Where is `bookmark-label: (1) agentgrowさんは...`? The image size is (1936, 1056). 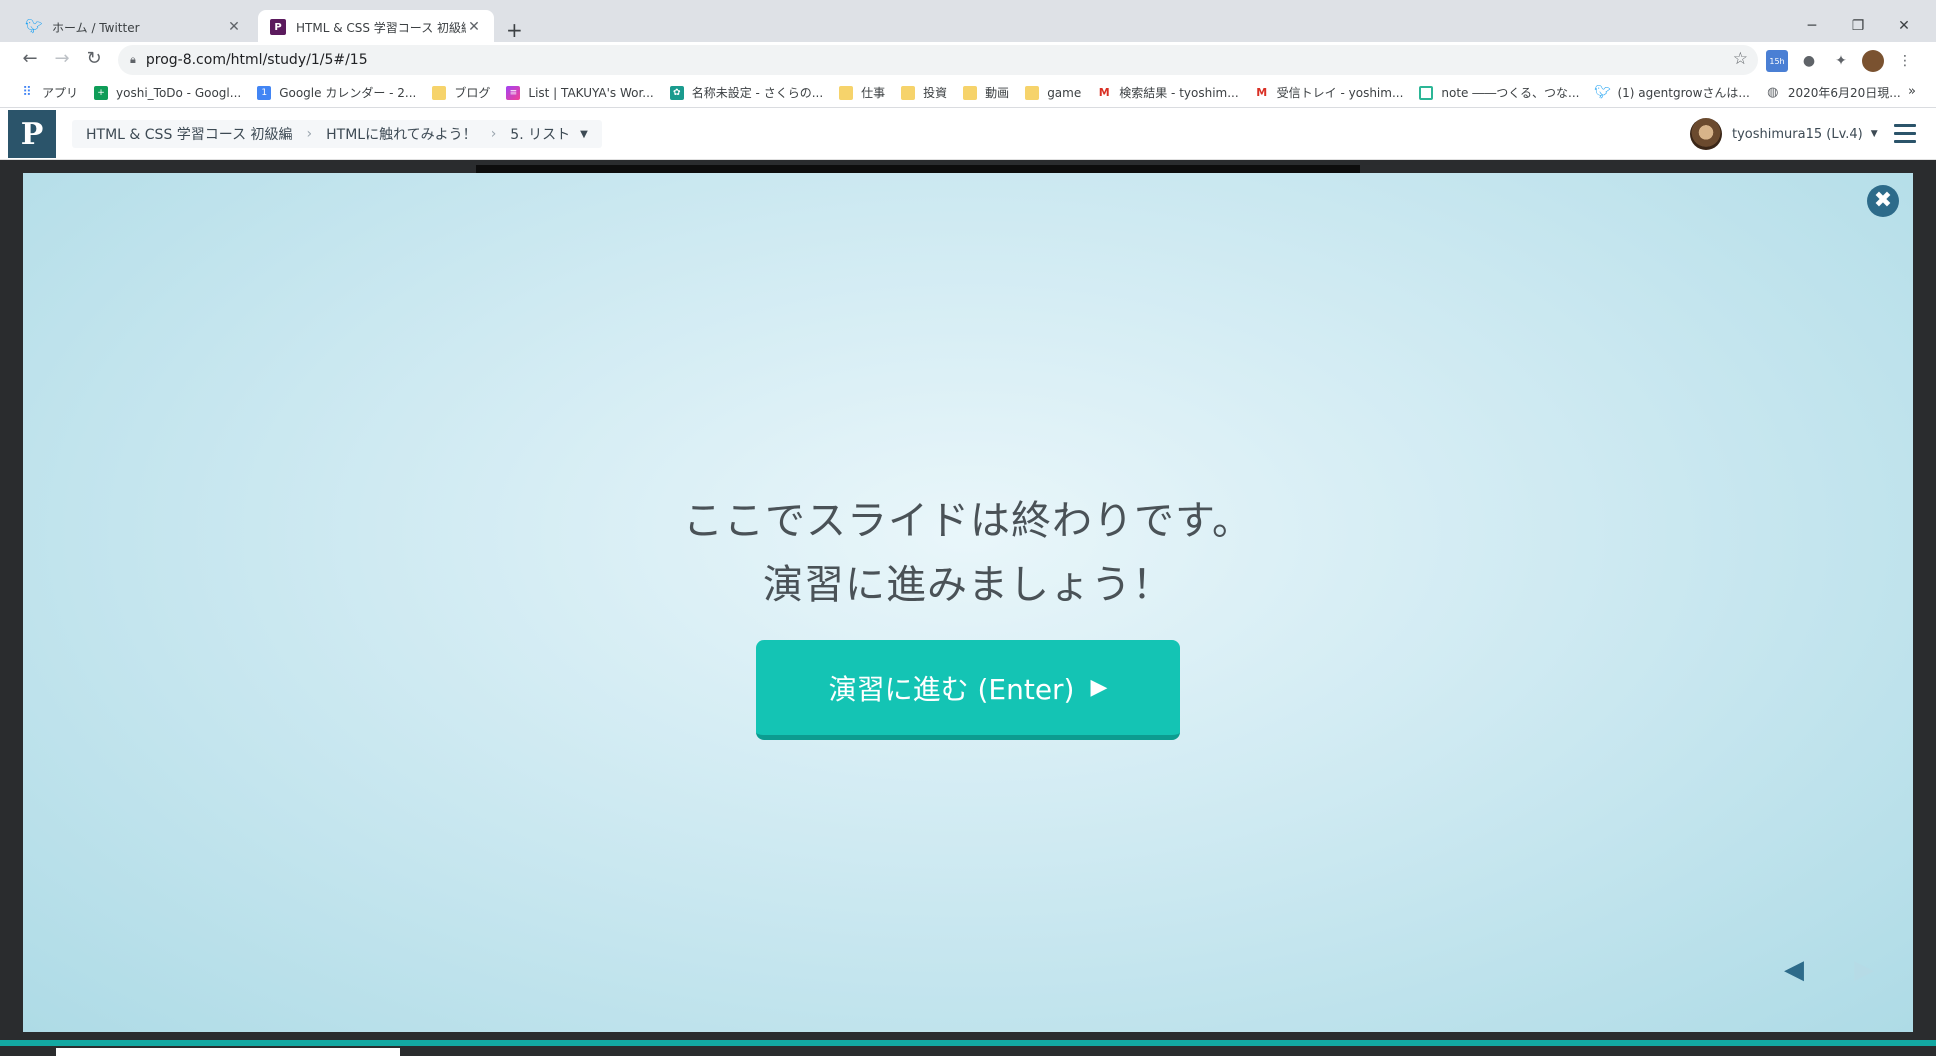 bookmark-label: (1) agentgrowさんは... is located at coordinates (1683, 93).